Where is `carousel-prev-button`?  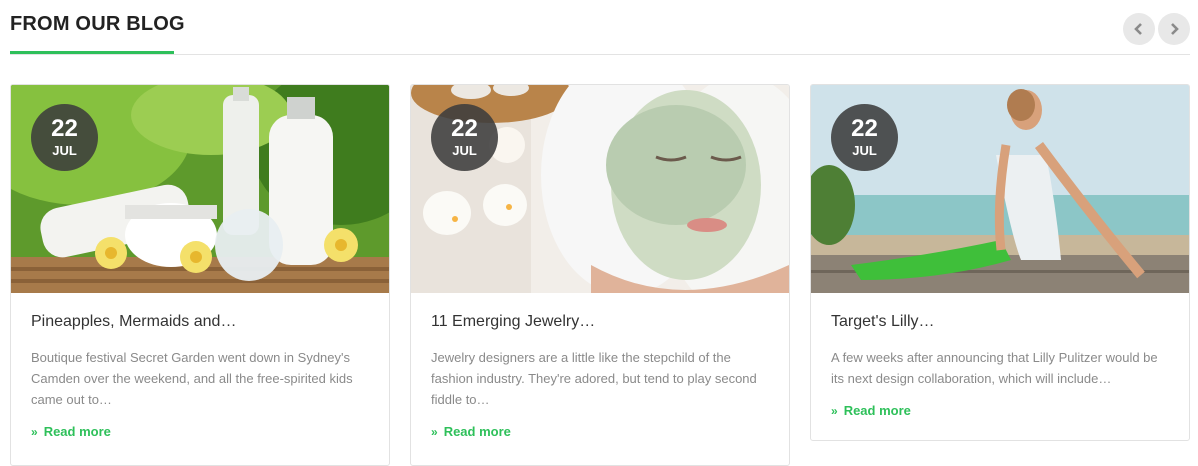 carousel-prev-button is located at coordinates (1139, 29).